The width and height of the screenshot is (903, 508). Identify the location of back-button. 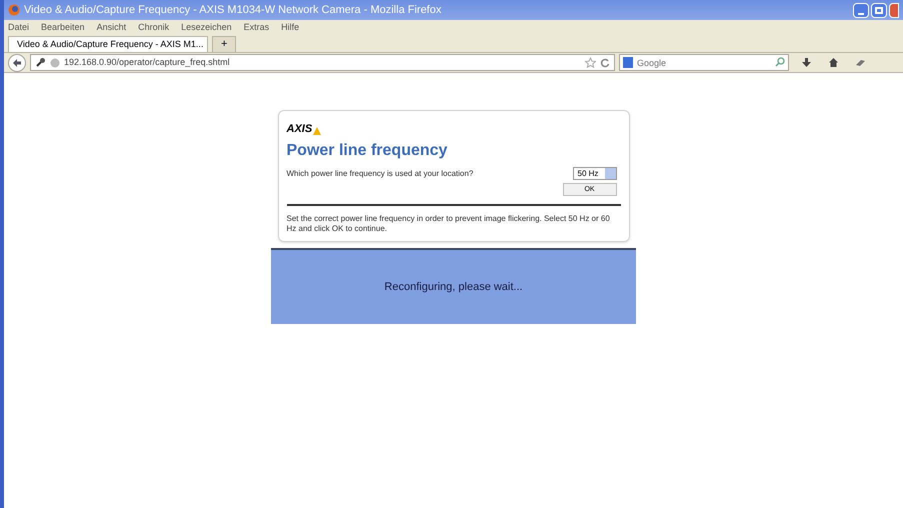
(17, 63).